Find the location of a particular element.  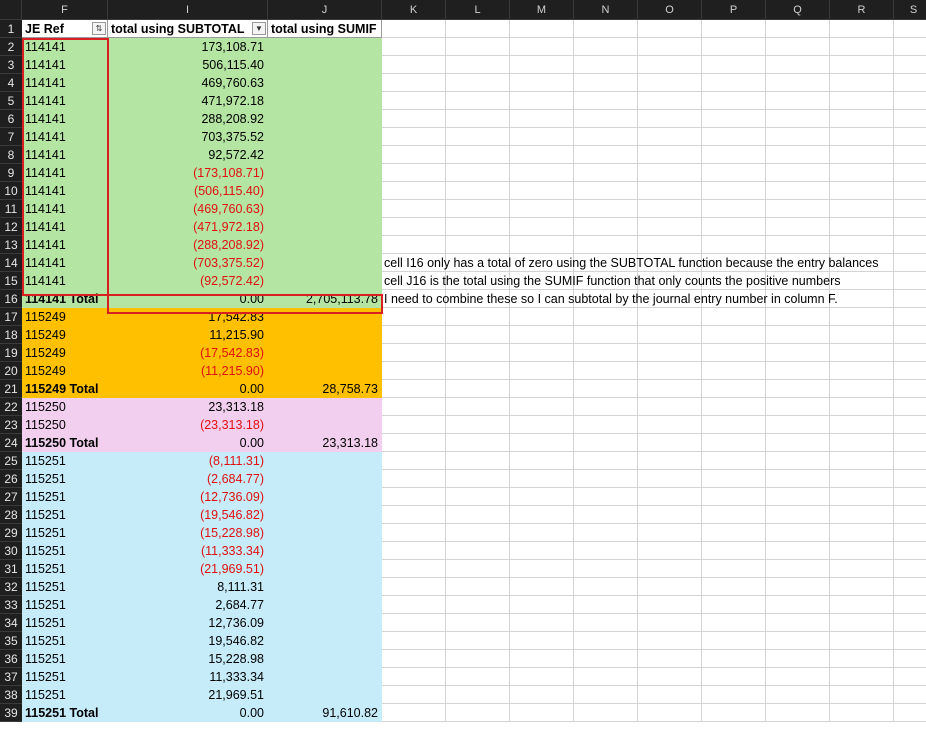

row-header-27: 27 is located at coordinates (11, 497).